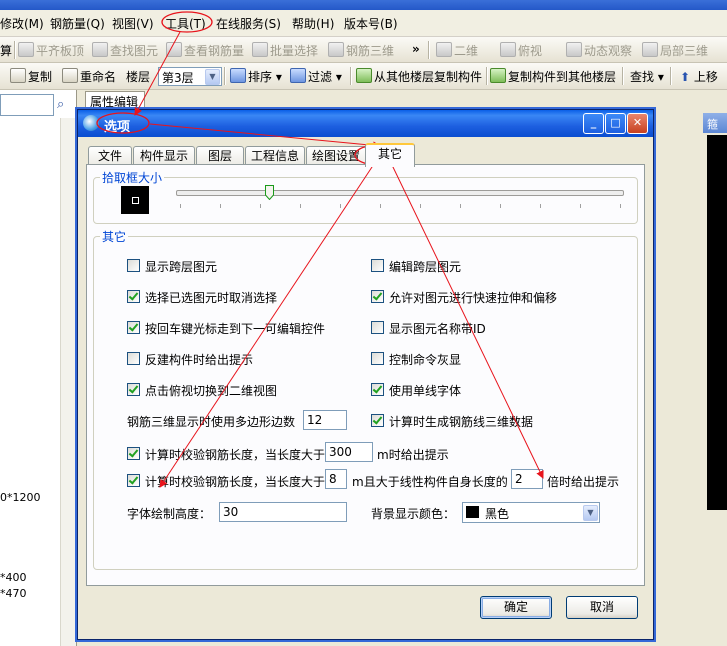 The height and width of the screenshot is (646, 727). I want to click on polygon-sides-input: 12, so click(325, 420).